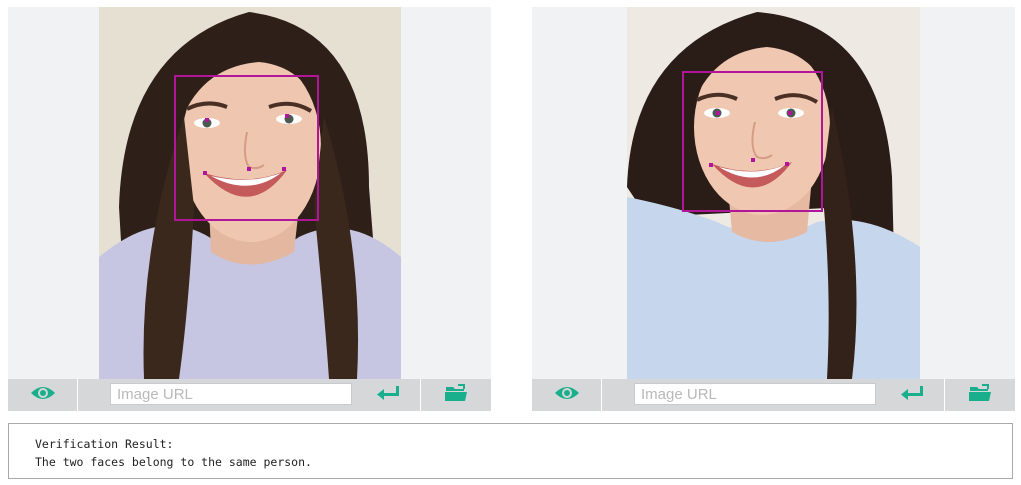  I want to click on result-heading: Verification Result:, so click(104, 444).